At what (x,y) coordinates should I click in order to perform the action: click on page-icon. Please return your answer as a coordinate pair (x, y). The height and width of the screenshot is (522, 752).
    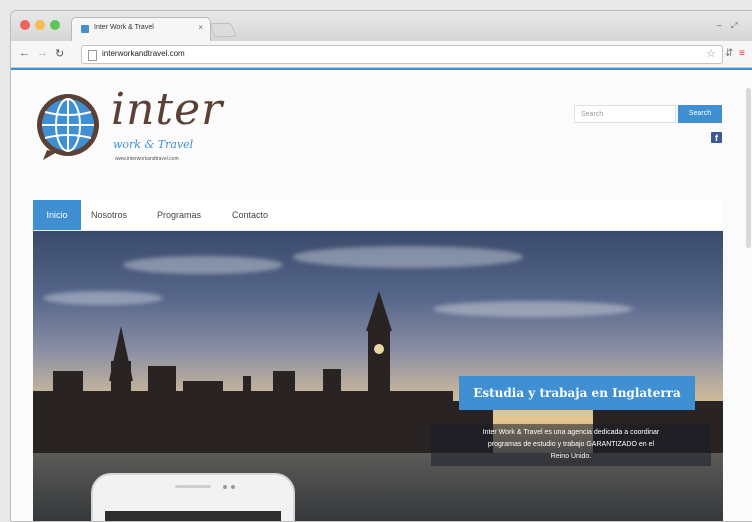
    Looking at the image, I should click on (92, 55).